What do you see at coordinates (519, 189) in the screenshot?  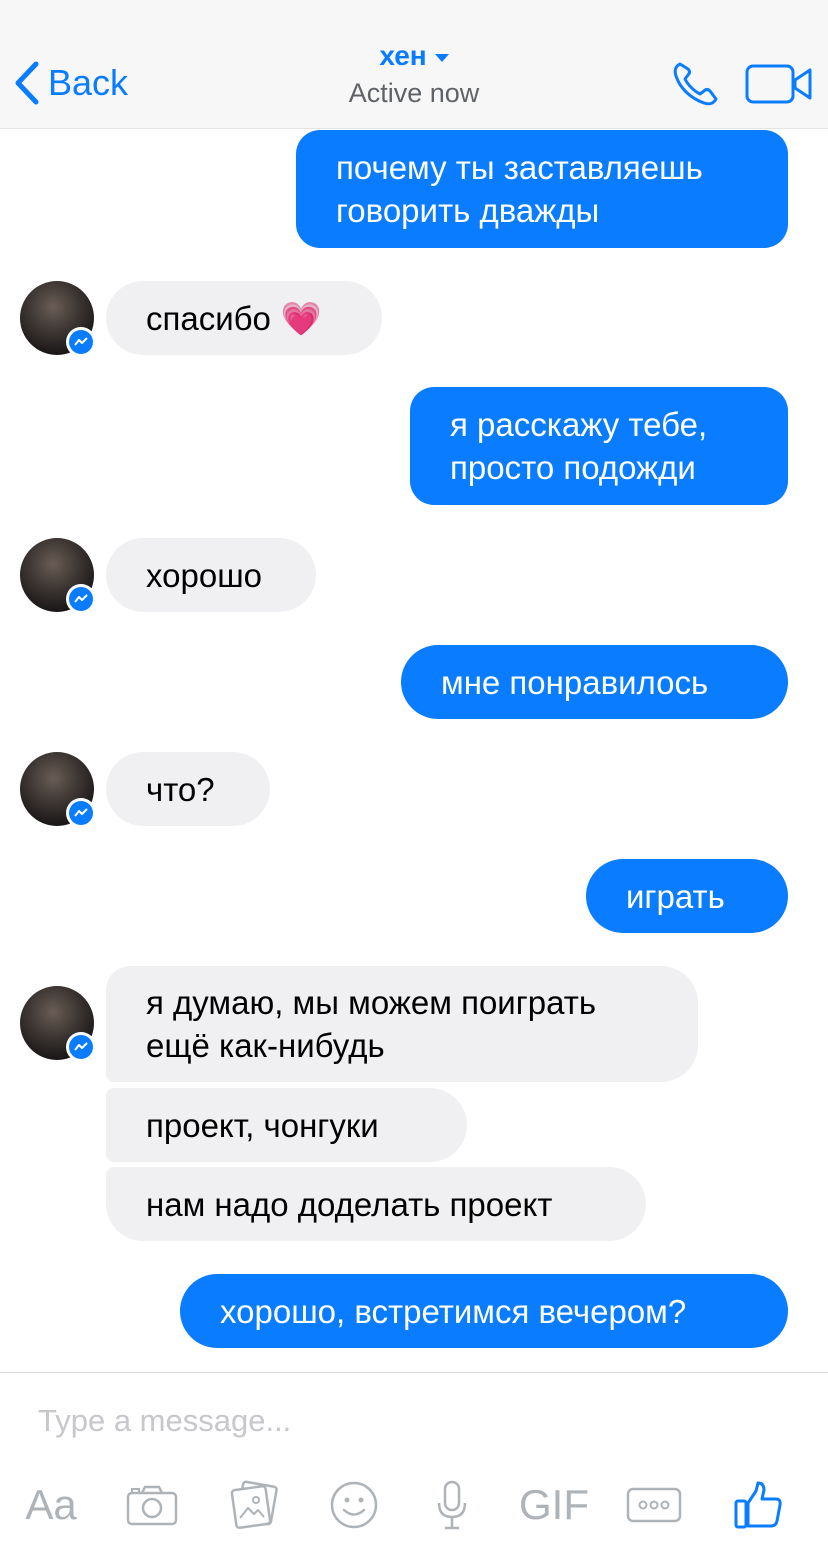 I see `message-text: почему ты заставляешь говорить дважды` at bounding box center [519, 189].